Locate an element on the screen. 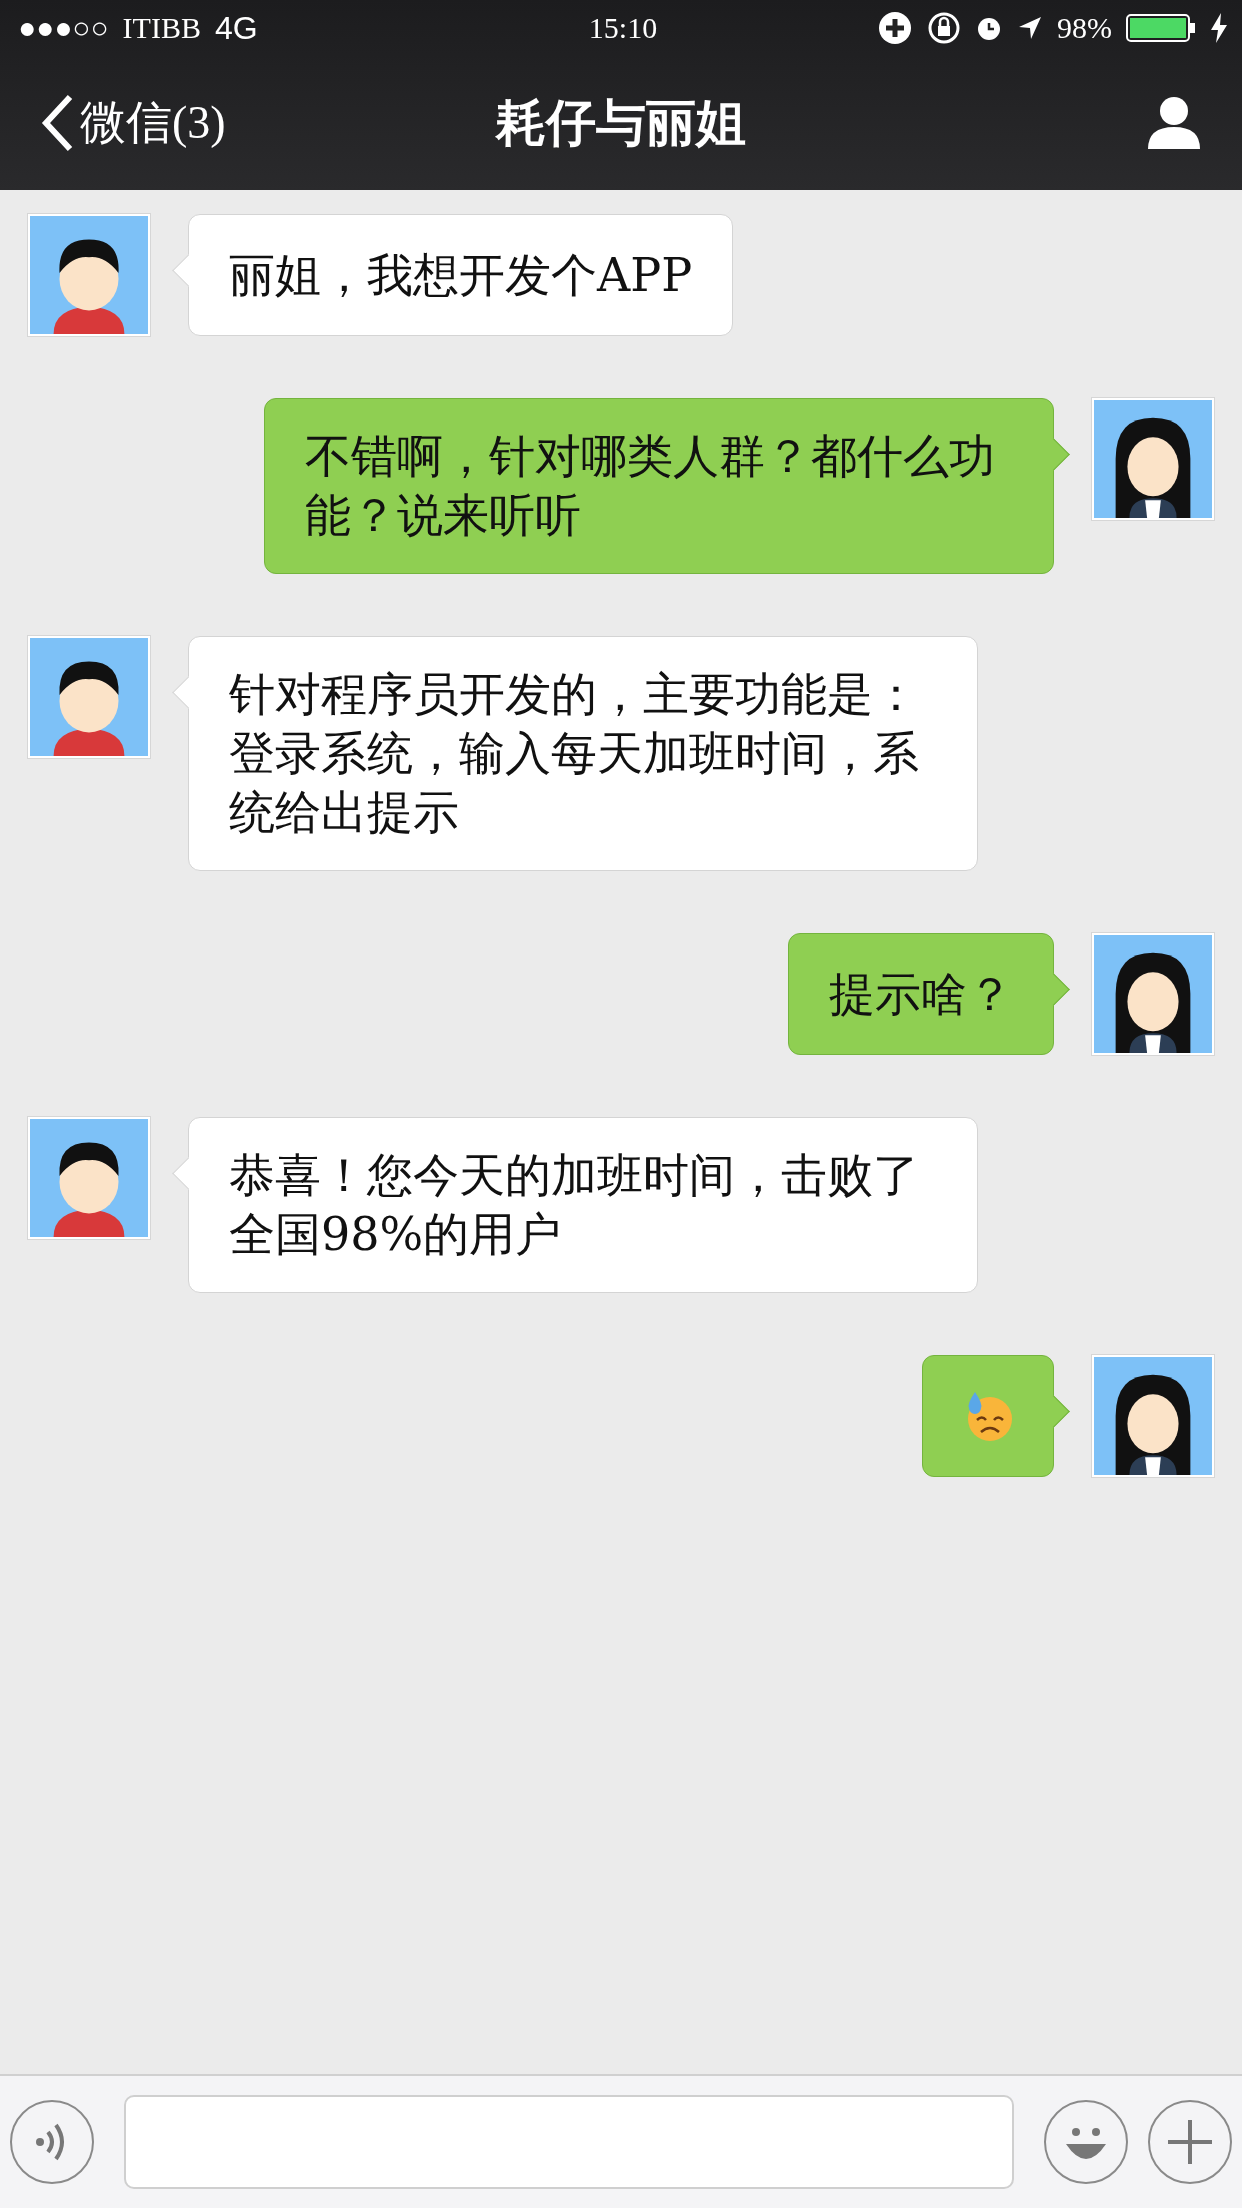 Image resolution: width=1242 pixels, height=2208 pixels. battery-percentage: 98% is located at coordinates (1084, 28).